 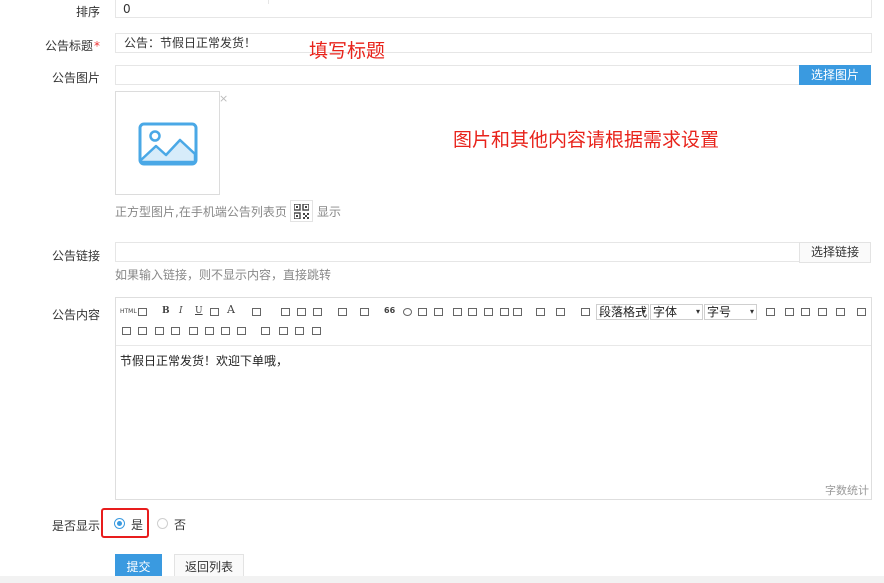 What do you see at coordinates (128, 312) in the screenshot?
I see `html-source-button: HTML` at bounding box center [128, 312].